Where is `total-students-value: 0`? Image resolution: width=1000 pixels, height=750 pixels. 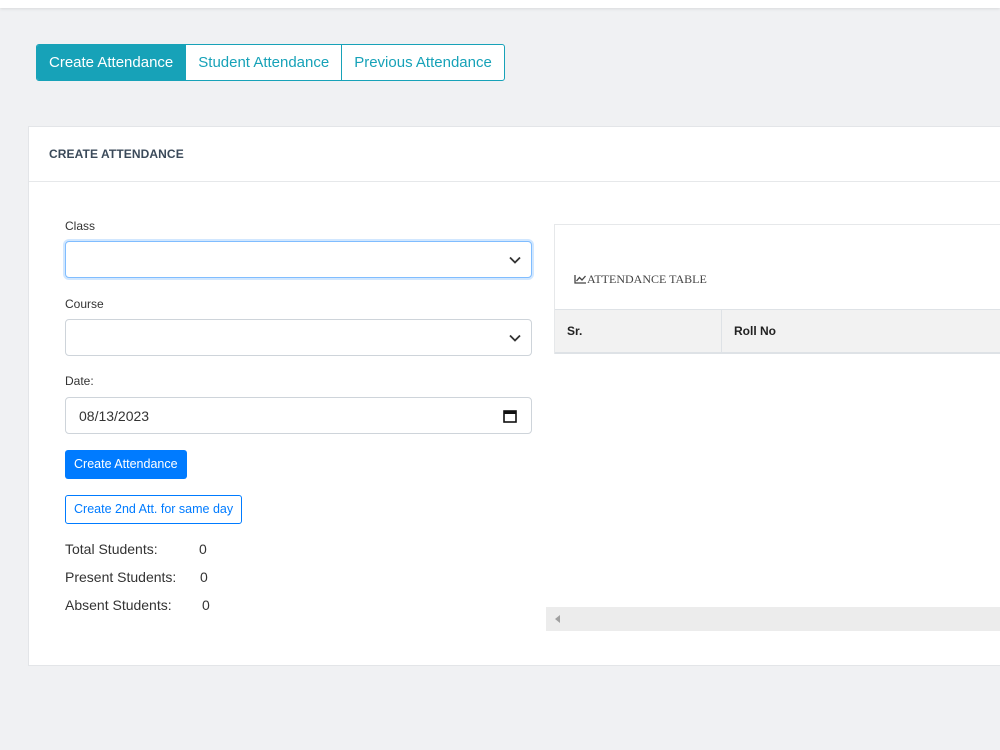 total-students-value: 0 is located at coordinates (203, 549).